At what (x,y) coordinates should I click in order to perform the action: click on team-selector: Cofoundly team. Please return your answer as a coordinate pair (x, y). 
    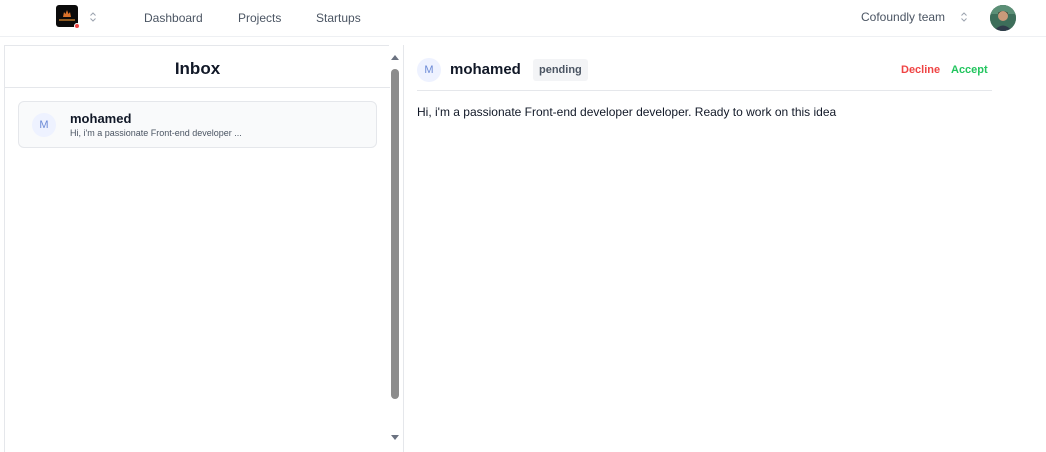
    Looking at the image, I should click on (903, 17).